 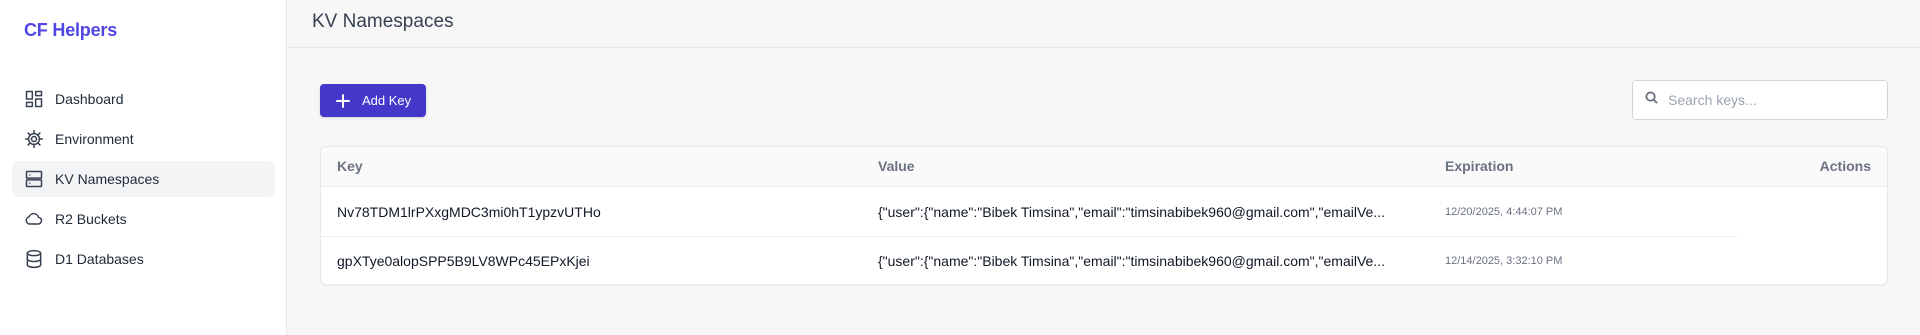 What do you see at coordinates (1504, 261) in the screenshot?
I see `row-expiration: 12/14/2025, 3:32:10 PM` at bounding box center [1504, 261].